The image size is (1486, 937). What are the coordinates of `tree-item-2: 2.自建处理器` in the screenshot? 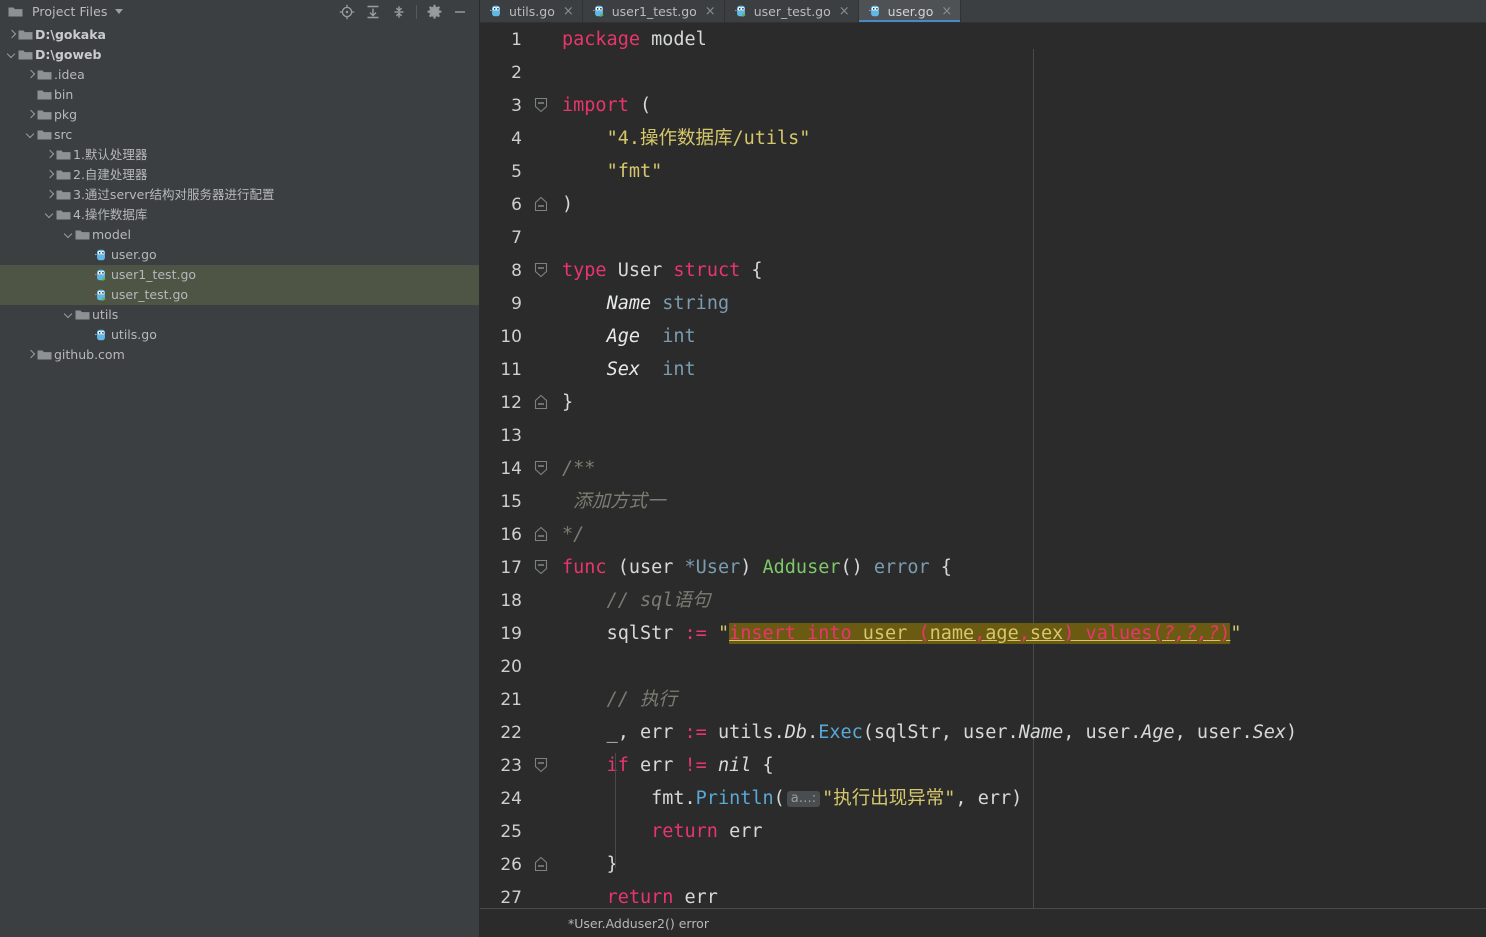 It's located at (239, 175).